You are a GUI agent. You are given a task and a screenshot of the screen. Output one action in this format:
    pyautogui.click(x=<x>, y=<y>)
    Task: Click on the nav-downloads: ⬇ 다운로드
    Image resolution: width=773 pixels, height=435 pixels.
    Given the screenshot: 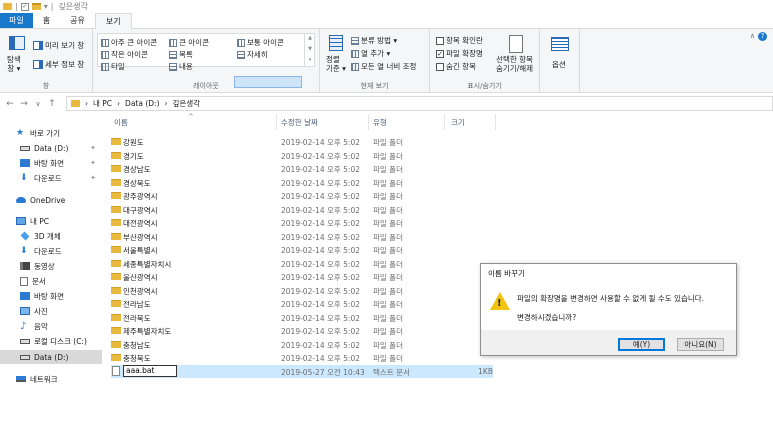 What is the action you would take?
    pyautogui.click(x=51, y=251)
    